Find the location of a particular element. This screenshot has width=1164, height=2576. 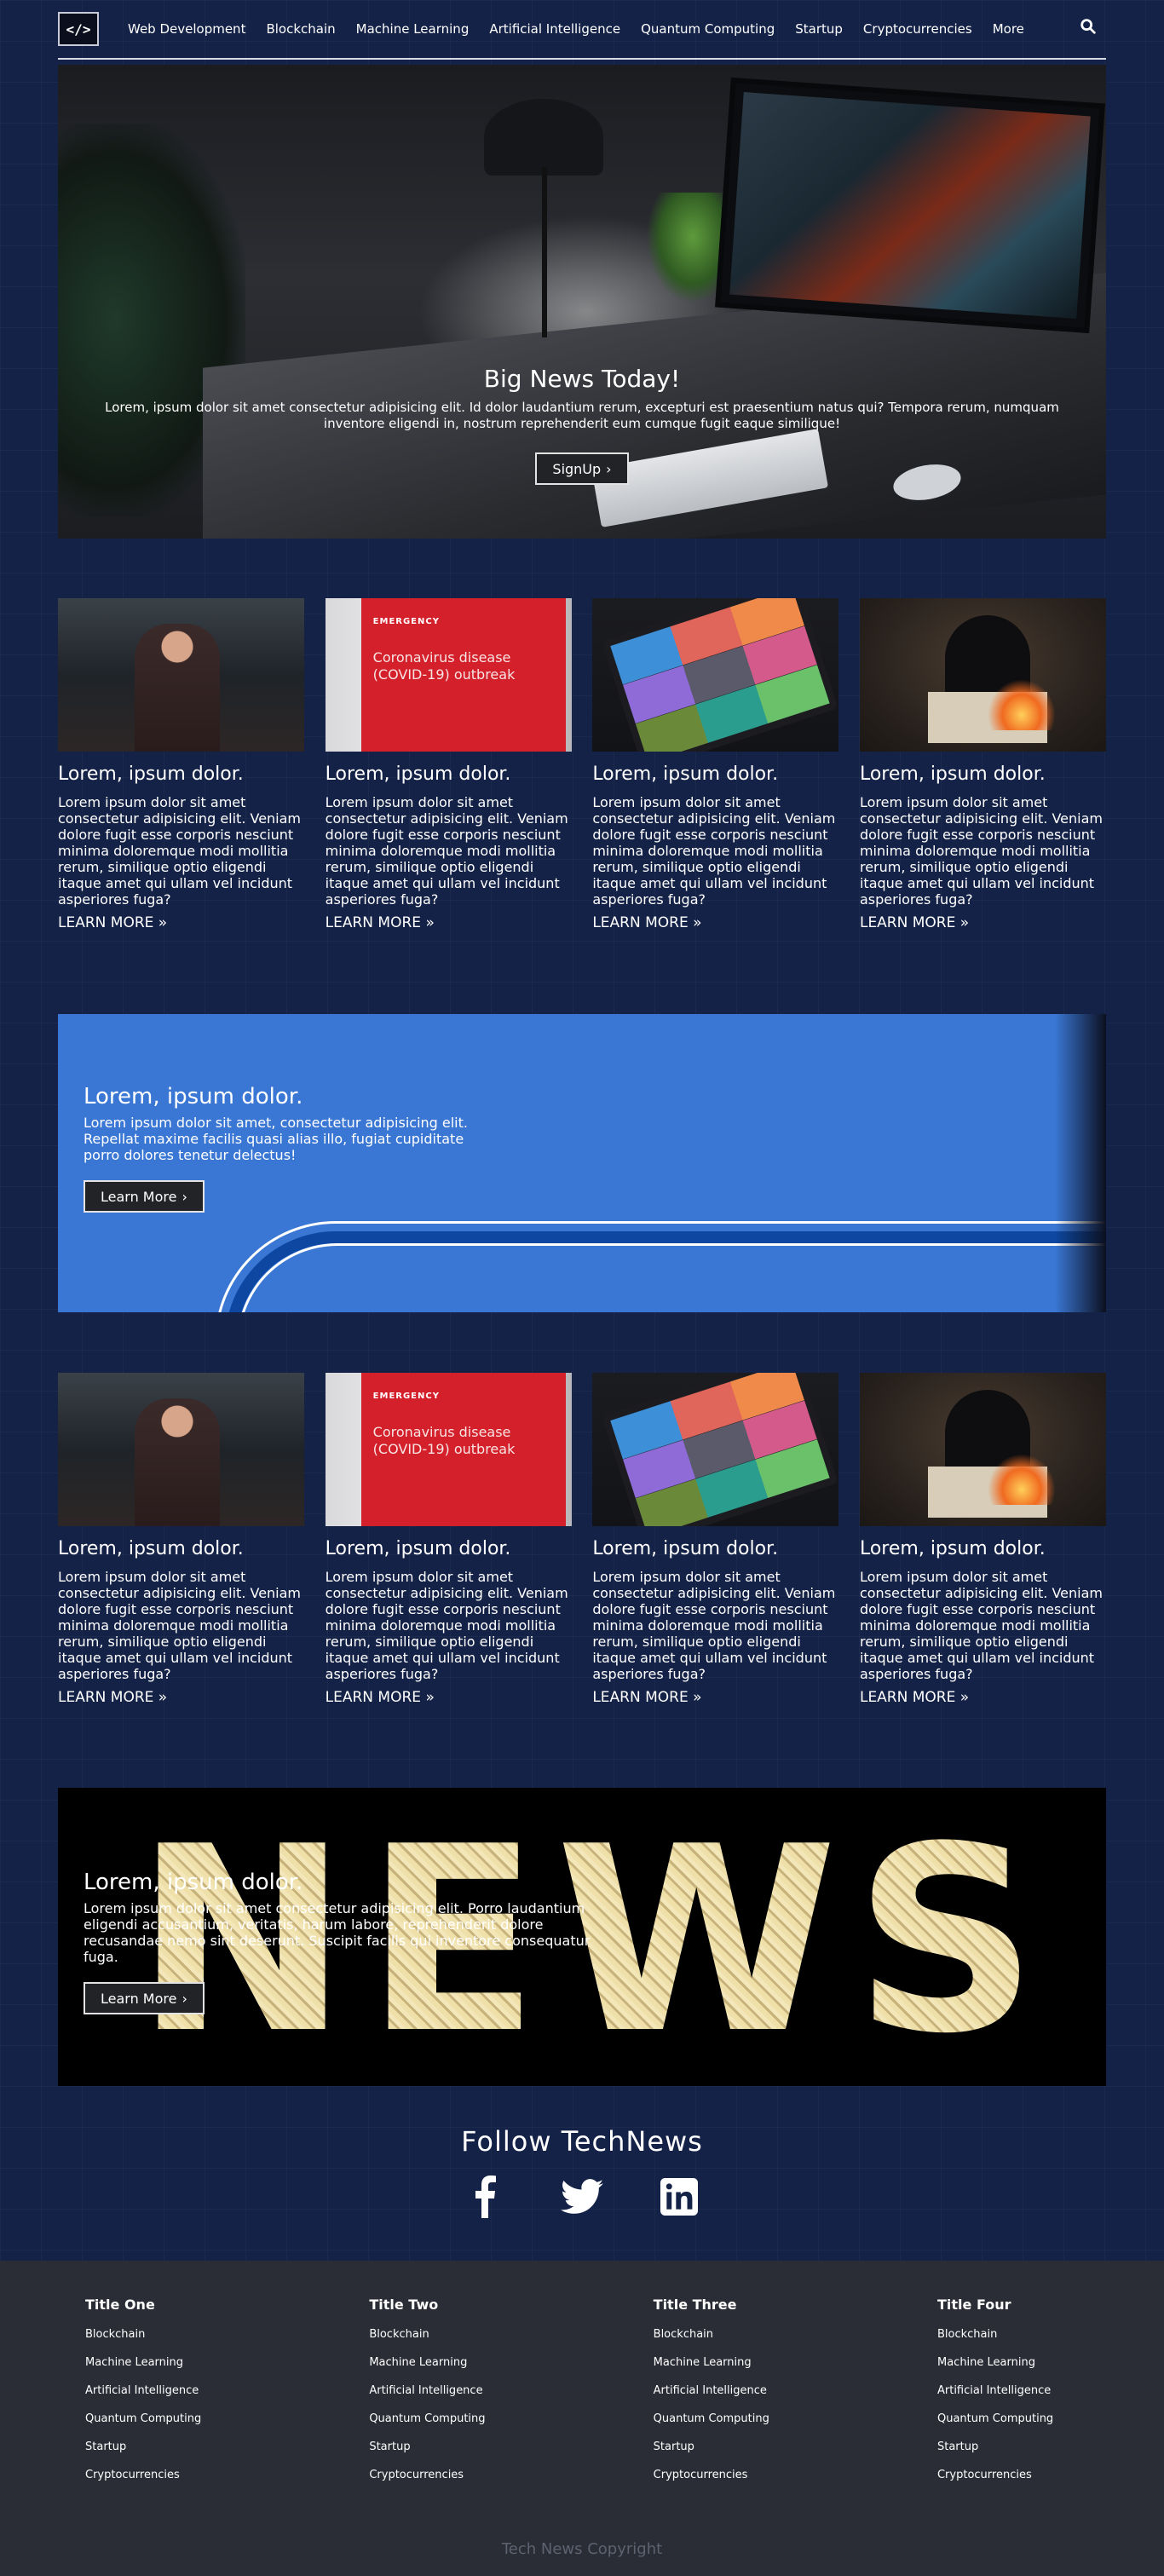

social-links is located at coordinates (582, 2197).